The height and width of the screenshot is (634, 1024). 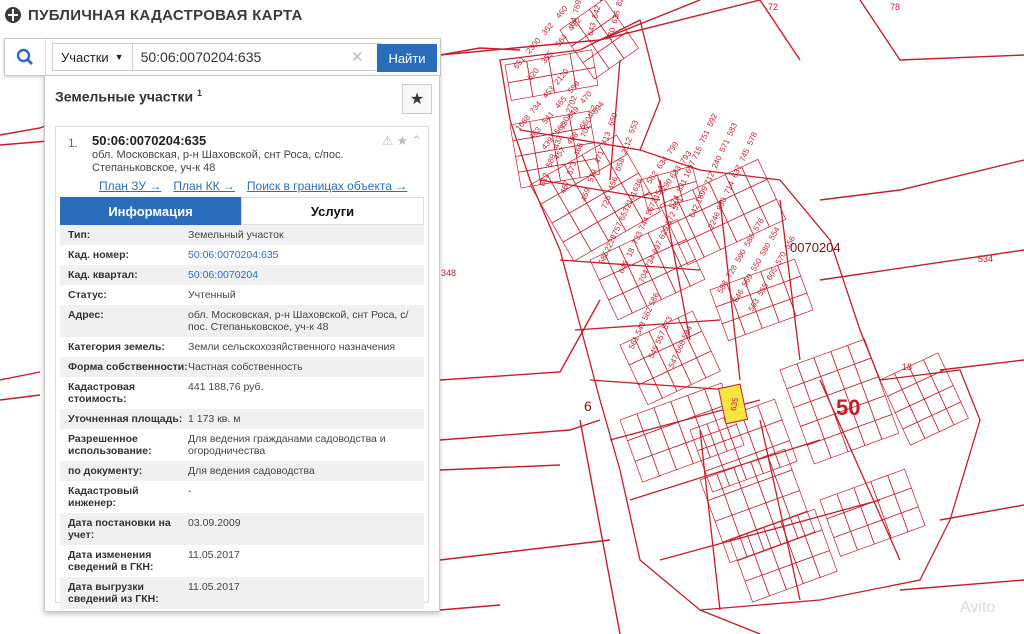 I want to click on search-icon, so click(x=25, y=57).